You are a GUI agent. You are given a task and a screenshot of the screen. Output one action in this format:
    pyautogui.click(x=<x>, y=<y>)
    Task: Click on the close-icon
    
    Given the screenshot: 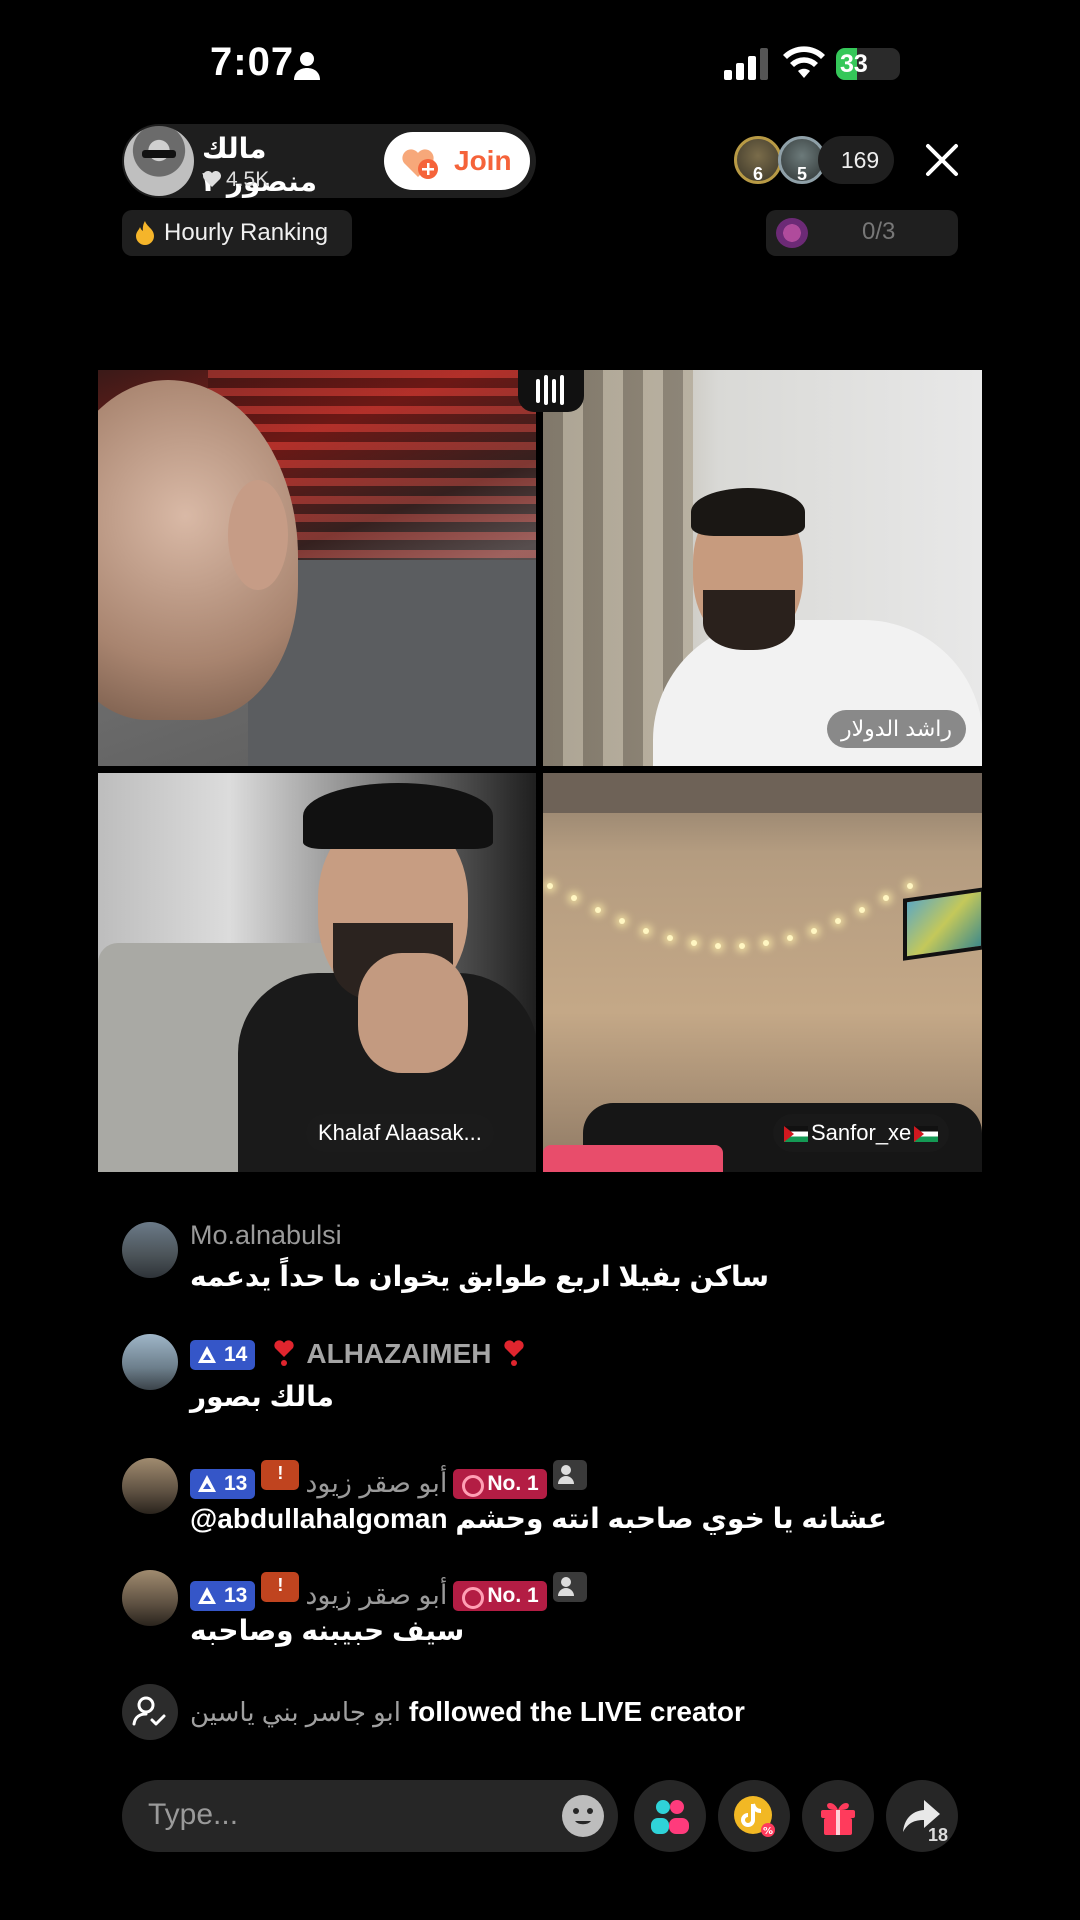 What is the action you would take?
    pyautogui.click(x=942, y=160)
    